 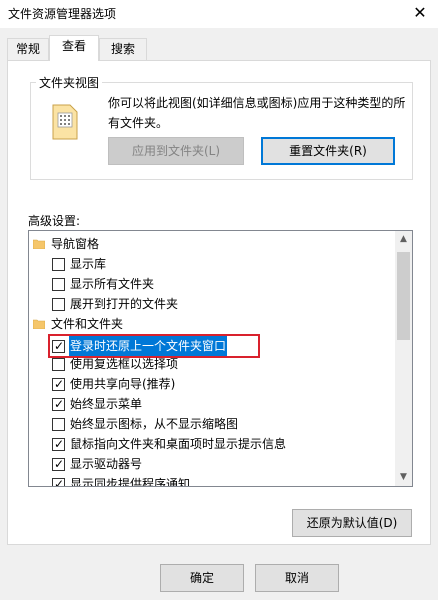 I want to click on scroll-down-icon: ▼, so click(x=403, y=477).